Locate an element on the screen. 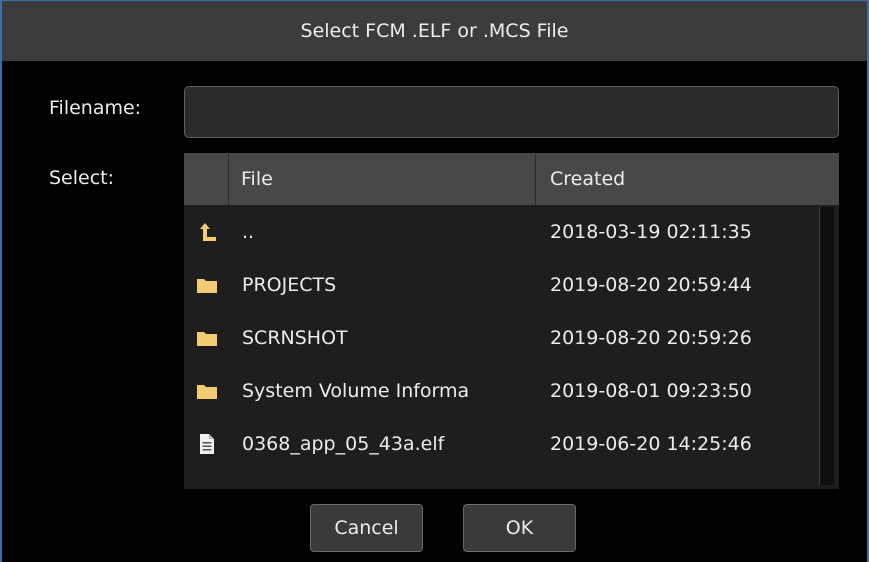 This screenshot has height=562, width=869. file-name: .. is located at coordinates (248, 231).